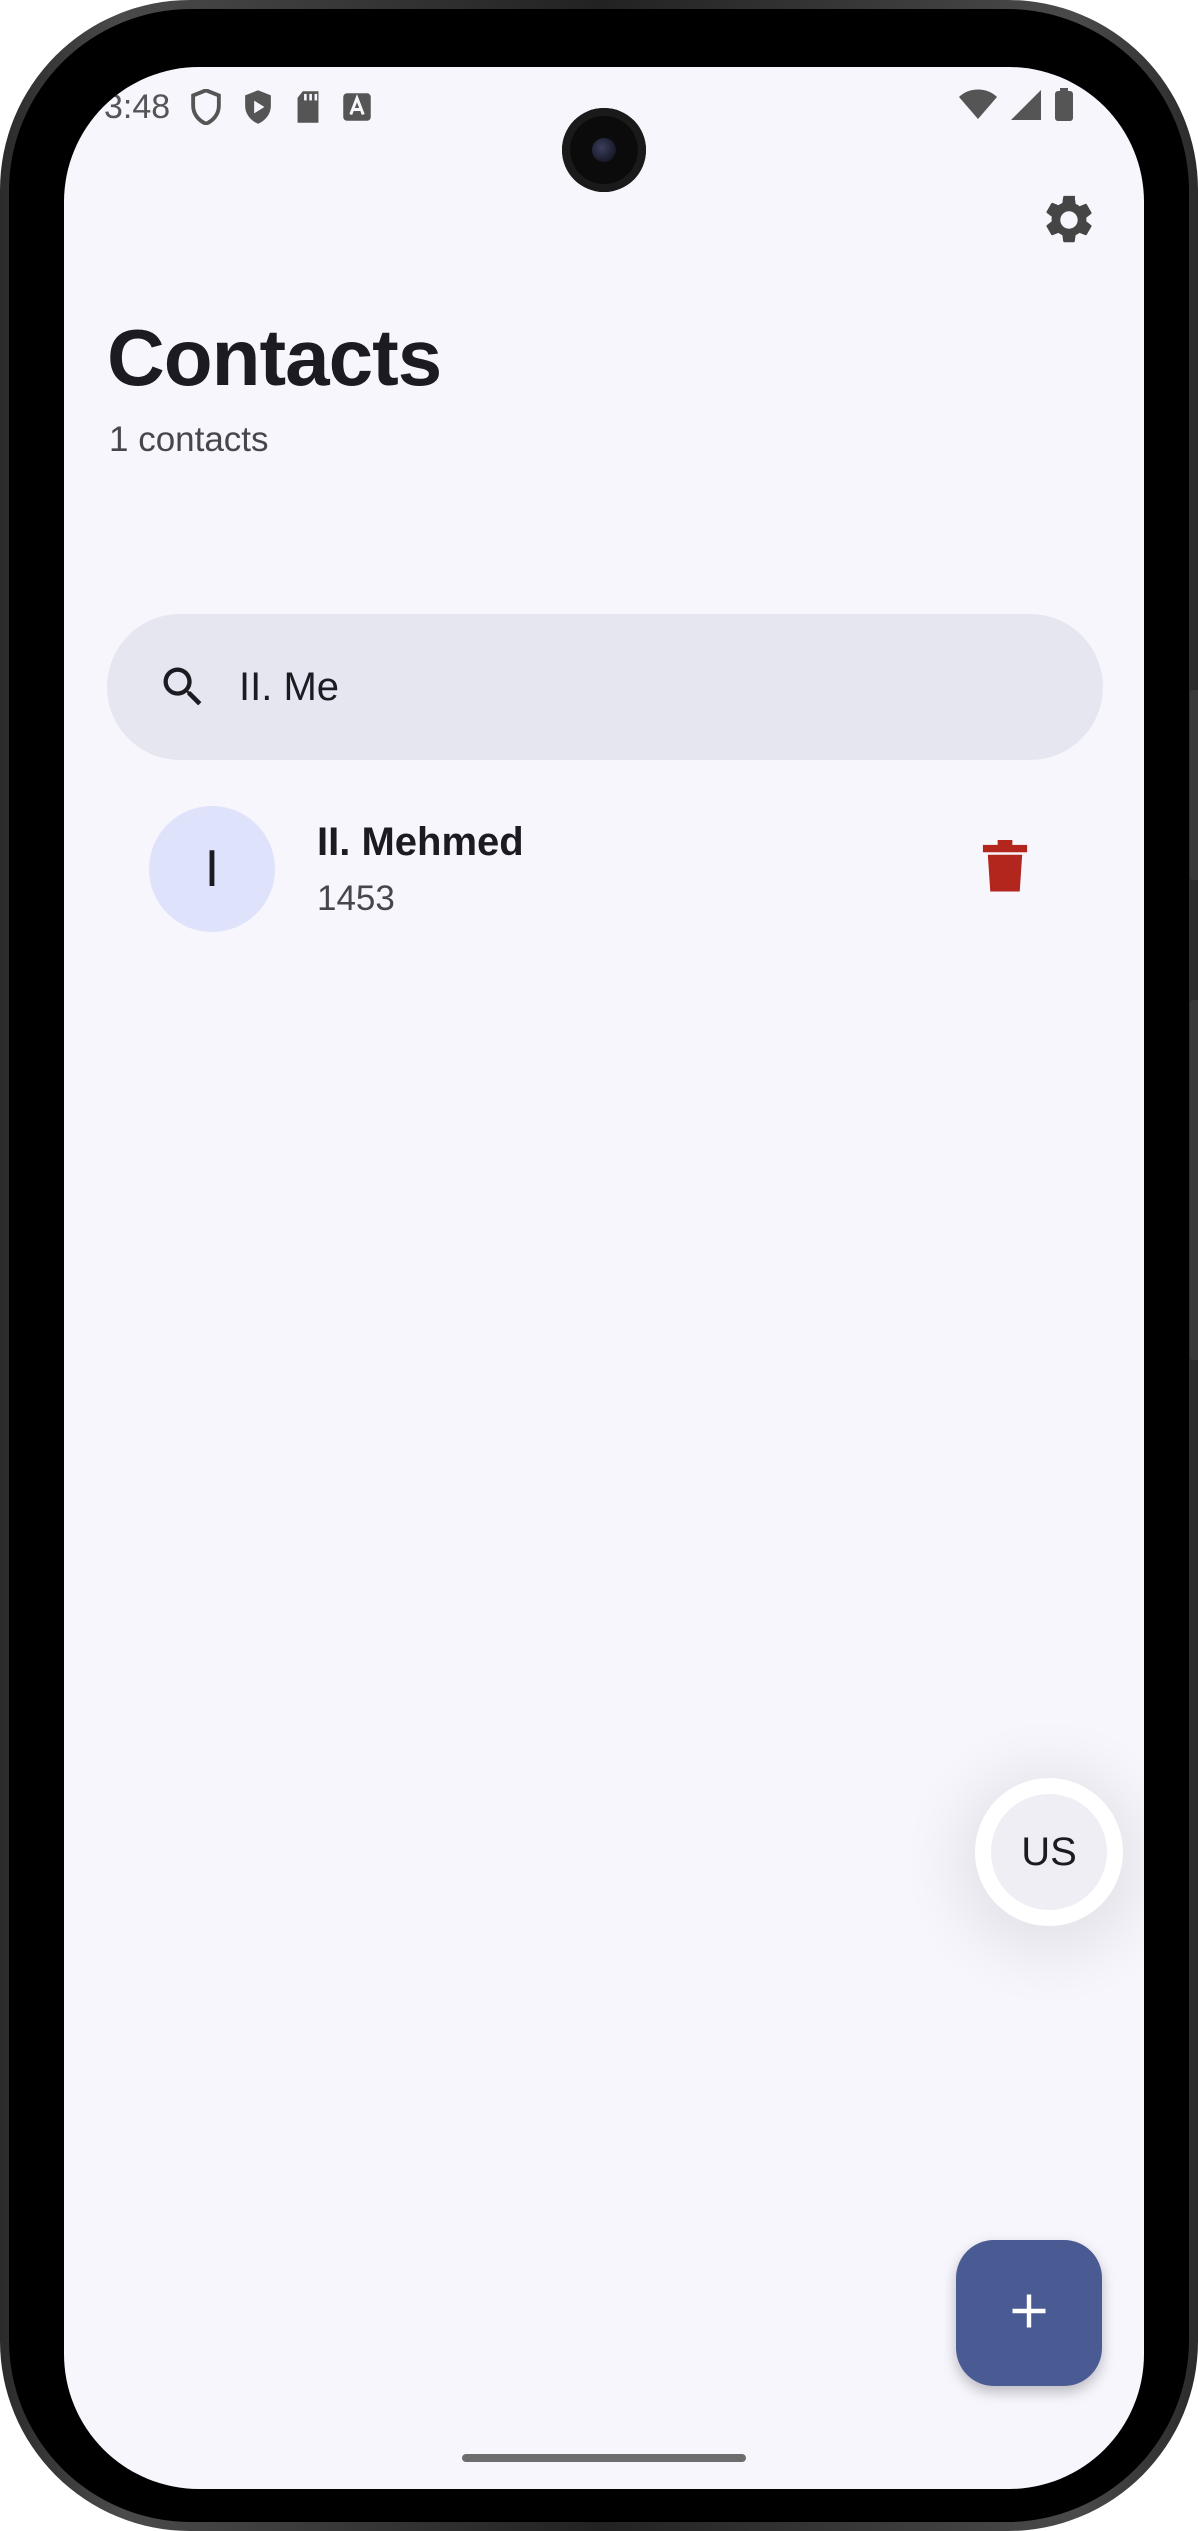 This screenshot has height=2531, width=1198. Describe the element at coordinates (605, 869) in the screenshot. I see `list-item: I II. Mehmed 1453` at that location.